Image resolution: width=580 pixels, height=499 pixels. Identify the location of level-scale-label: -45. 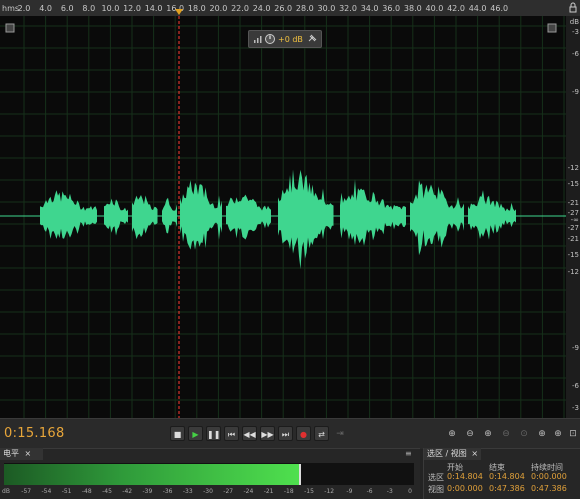
(107, 491).